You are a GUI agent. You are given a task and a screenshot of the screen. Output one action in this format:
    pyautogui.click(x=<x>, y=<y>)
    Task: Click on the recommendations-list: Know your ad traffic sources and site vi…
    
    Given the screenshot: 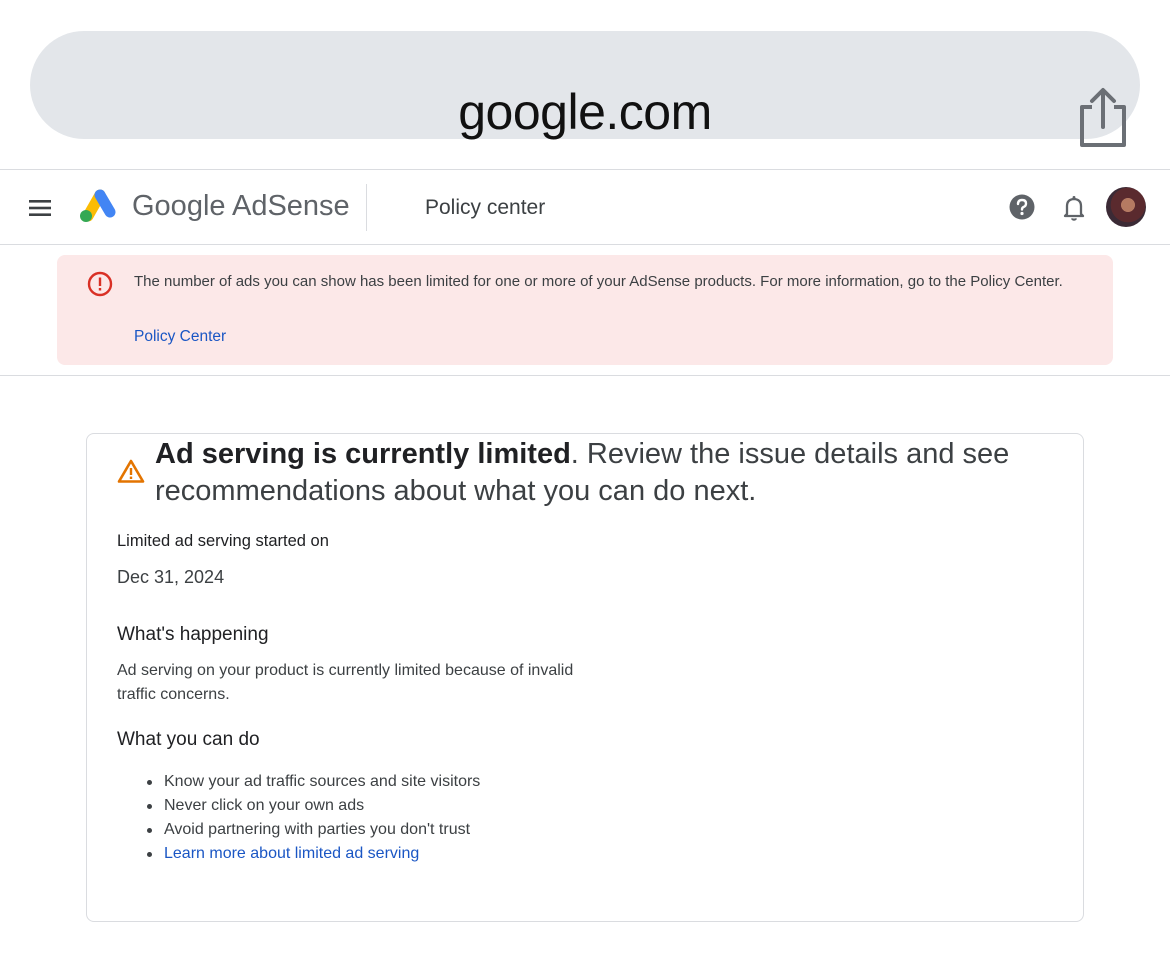 What is the action you would take?
    pyautogui.click(x=298, y=818)
    